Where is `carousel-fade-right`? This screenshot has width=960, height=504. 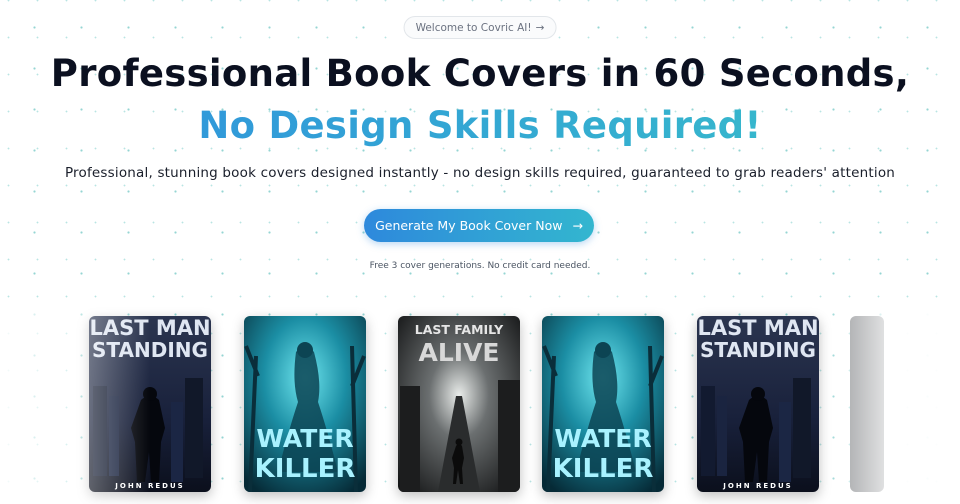 carousel-fade-right is located at coordinates (890, 402).